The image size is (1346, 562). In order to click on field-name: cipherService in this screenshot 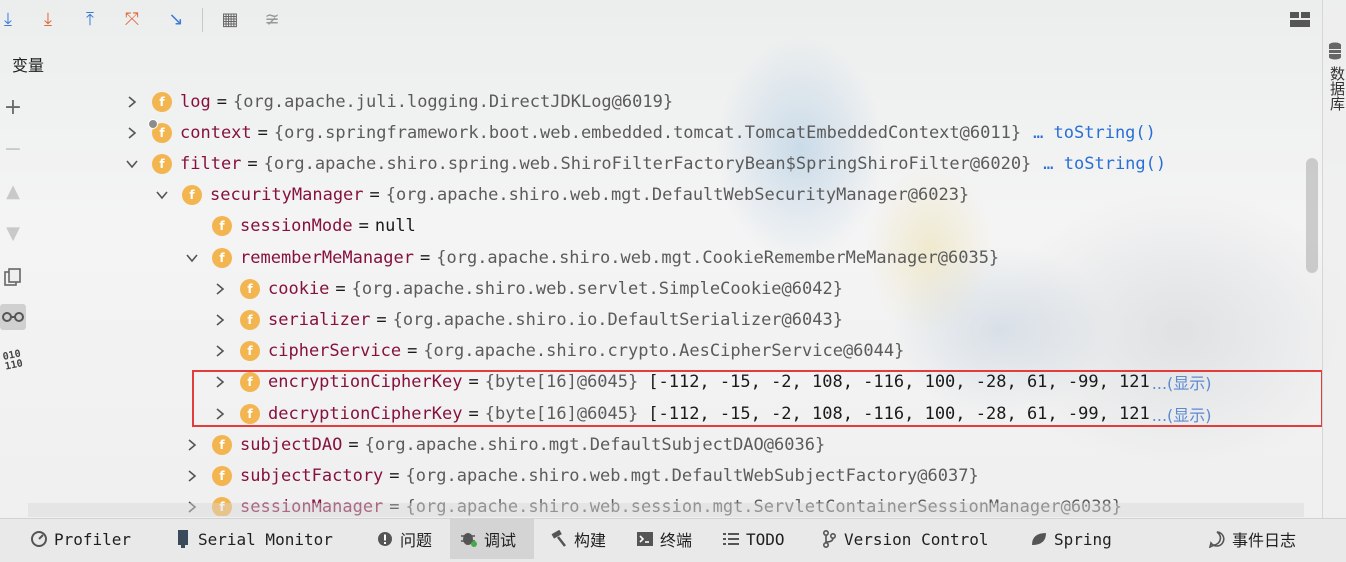, I will do `click(335, 351)`.